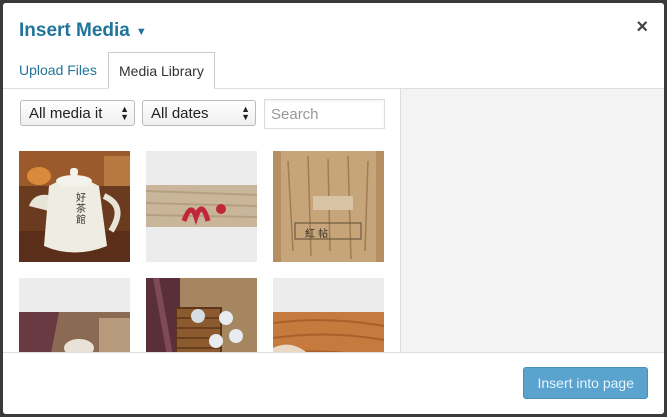 This screenshot has height=417, width=667. What do you see at coordinates (642, 27) in the screenshot?
I see `close-icon: ×` at bounding box center [642, 27].